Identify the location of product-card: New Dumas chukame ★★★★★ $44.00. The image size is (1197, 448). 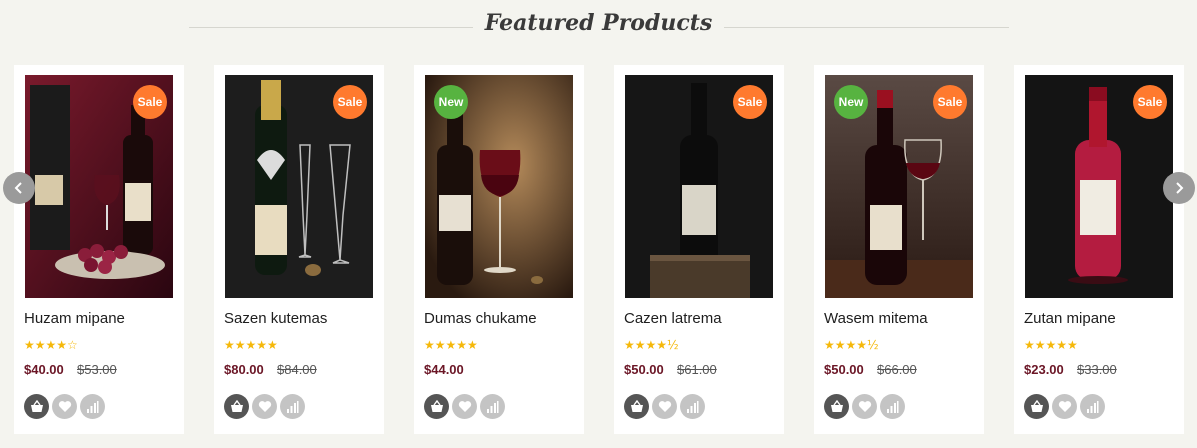
(499, 249).